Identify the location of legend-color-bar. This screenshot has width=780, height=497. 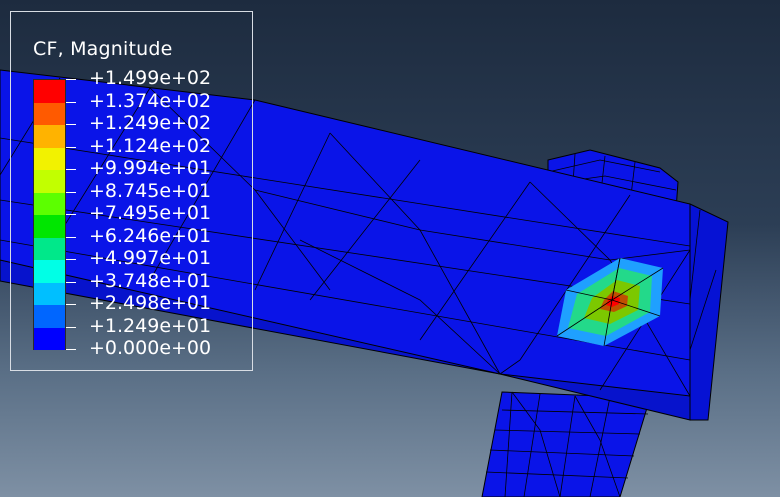
(49, 214).